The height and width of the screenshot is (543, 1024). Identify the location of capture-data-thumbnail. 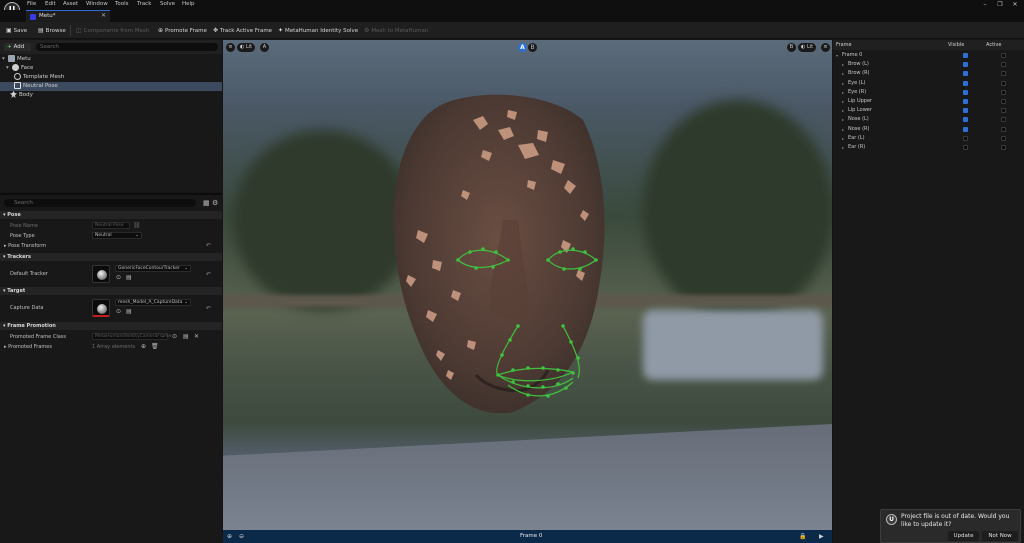
(101, 308).